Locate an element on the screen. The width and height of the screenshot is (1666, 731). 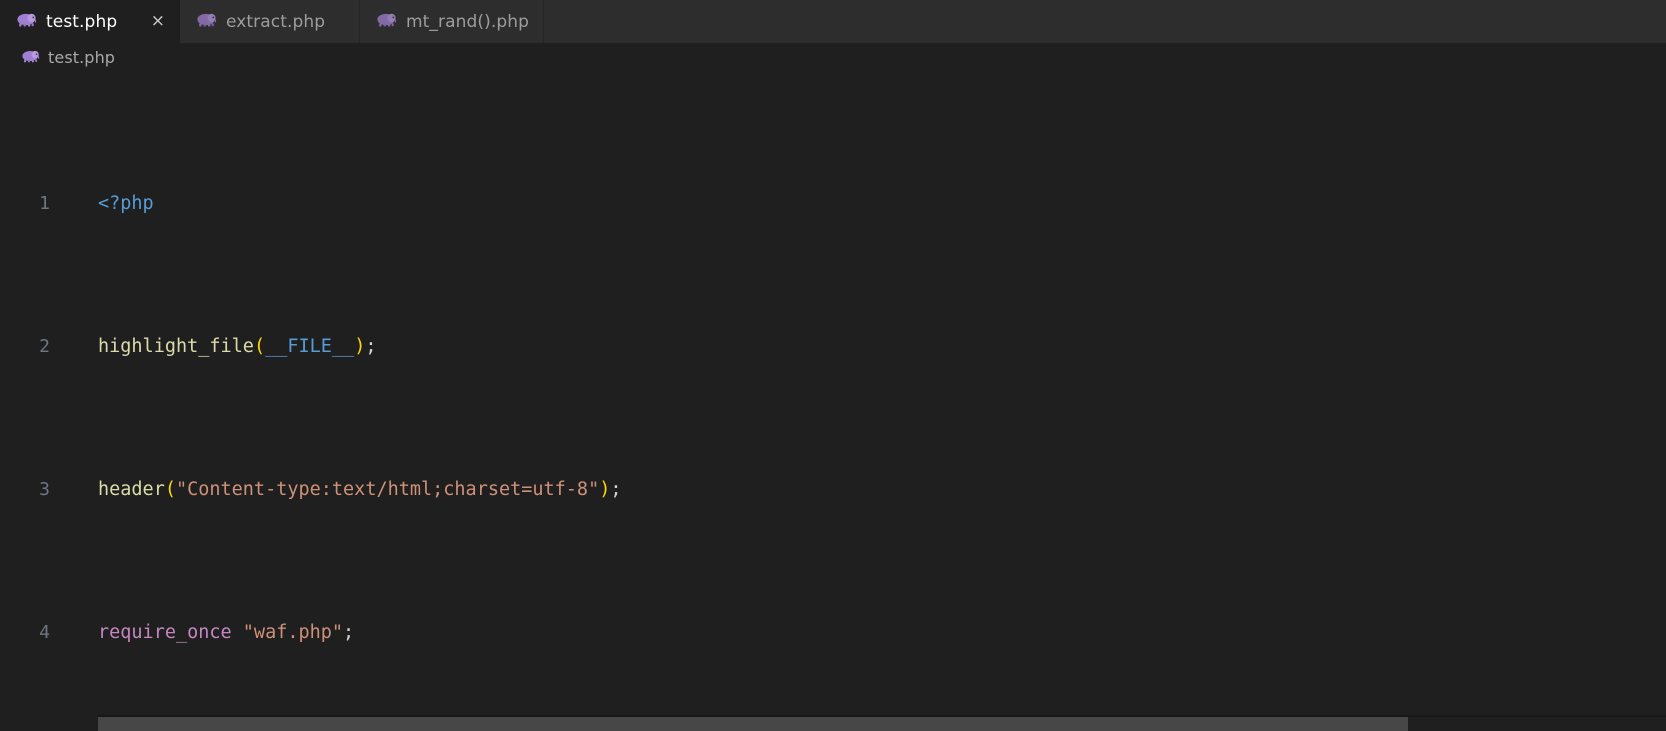
line-number: 4 is located at coordinates (44, 633).